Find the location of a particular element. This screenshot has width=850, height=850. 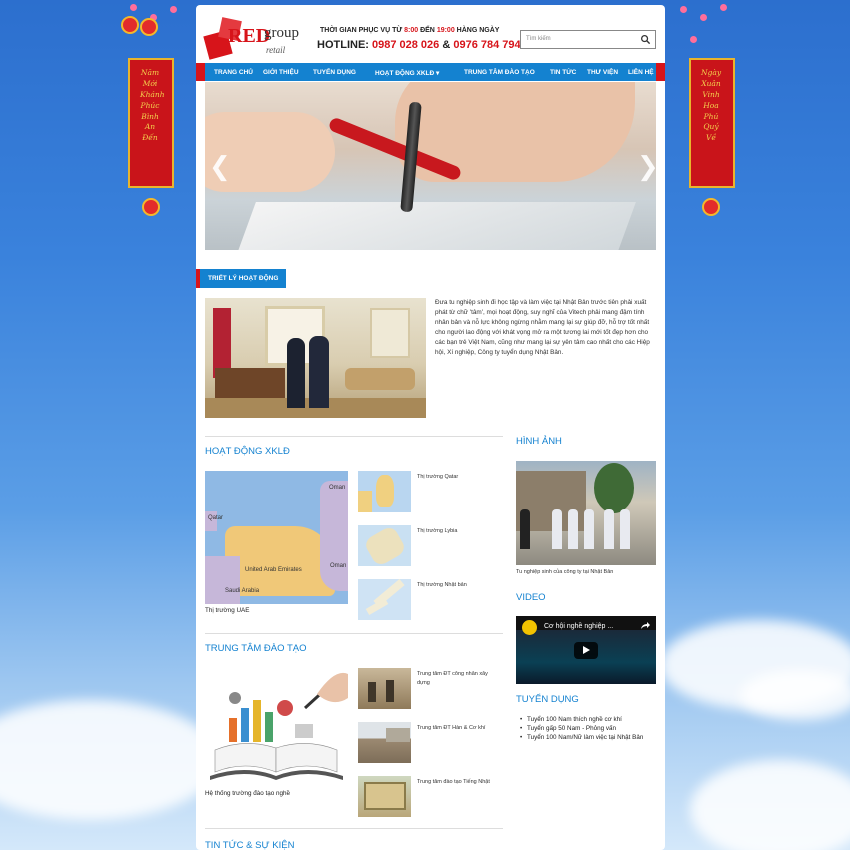

philosophy-heading: TRIẾT LÝ HOẠT ĐỘNG is located at coordinates (241, 278).